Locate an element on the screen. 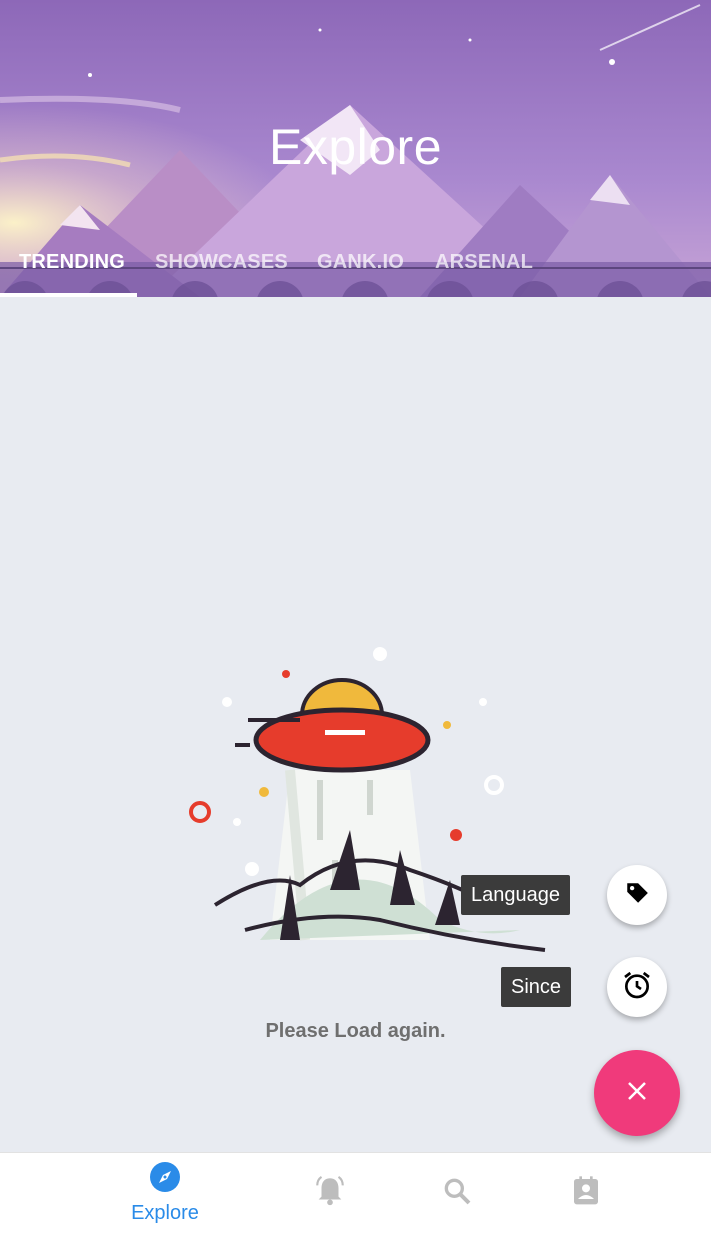 The image size is (711, 1233). since-fab-label: Since is located at coordinates (536, 987).